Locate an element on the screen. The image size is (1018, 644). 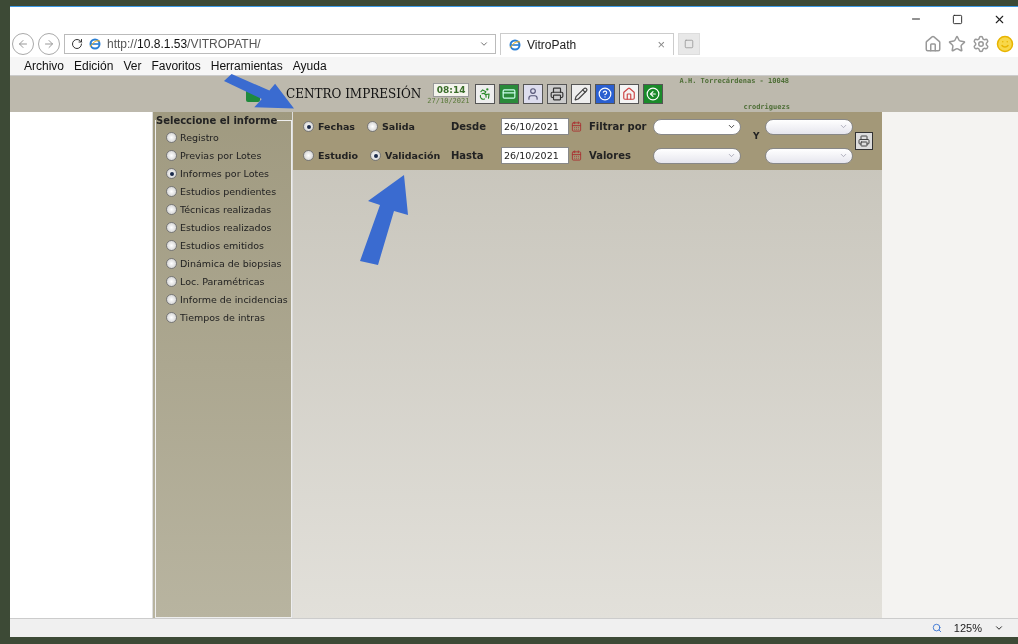
option-label: Validación is located at coordinates (413, 155).